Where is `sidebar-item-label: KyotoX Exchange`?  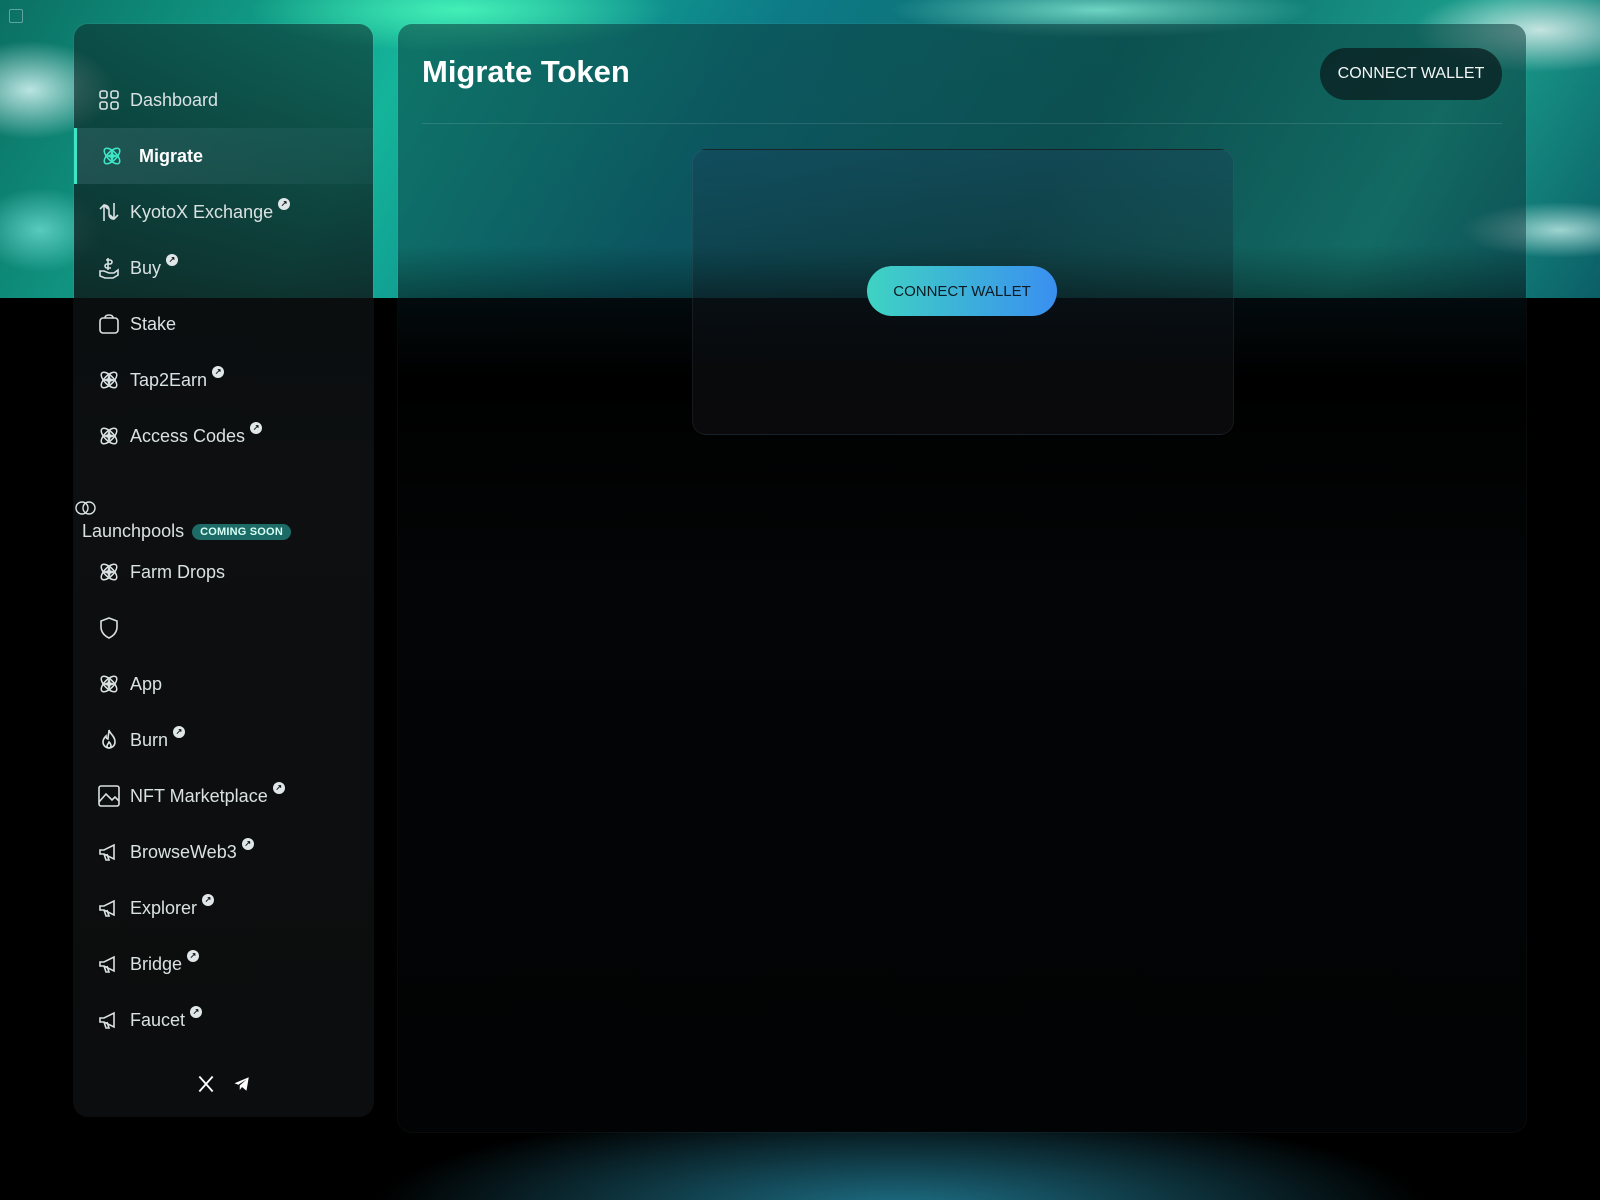
sidebar-item-label: KyotoX Exchange is located at coordinates (202, 211).